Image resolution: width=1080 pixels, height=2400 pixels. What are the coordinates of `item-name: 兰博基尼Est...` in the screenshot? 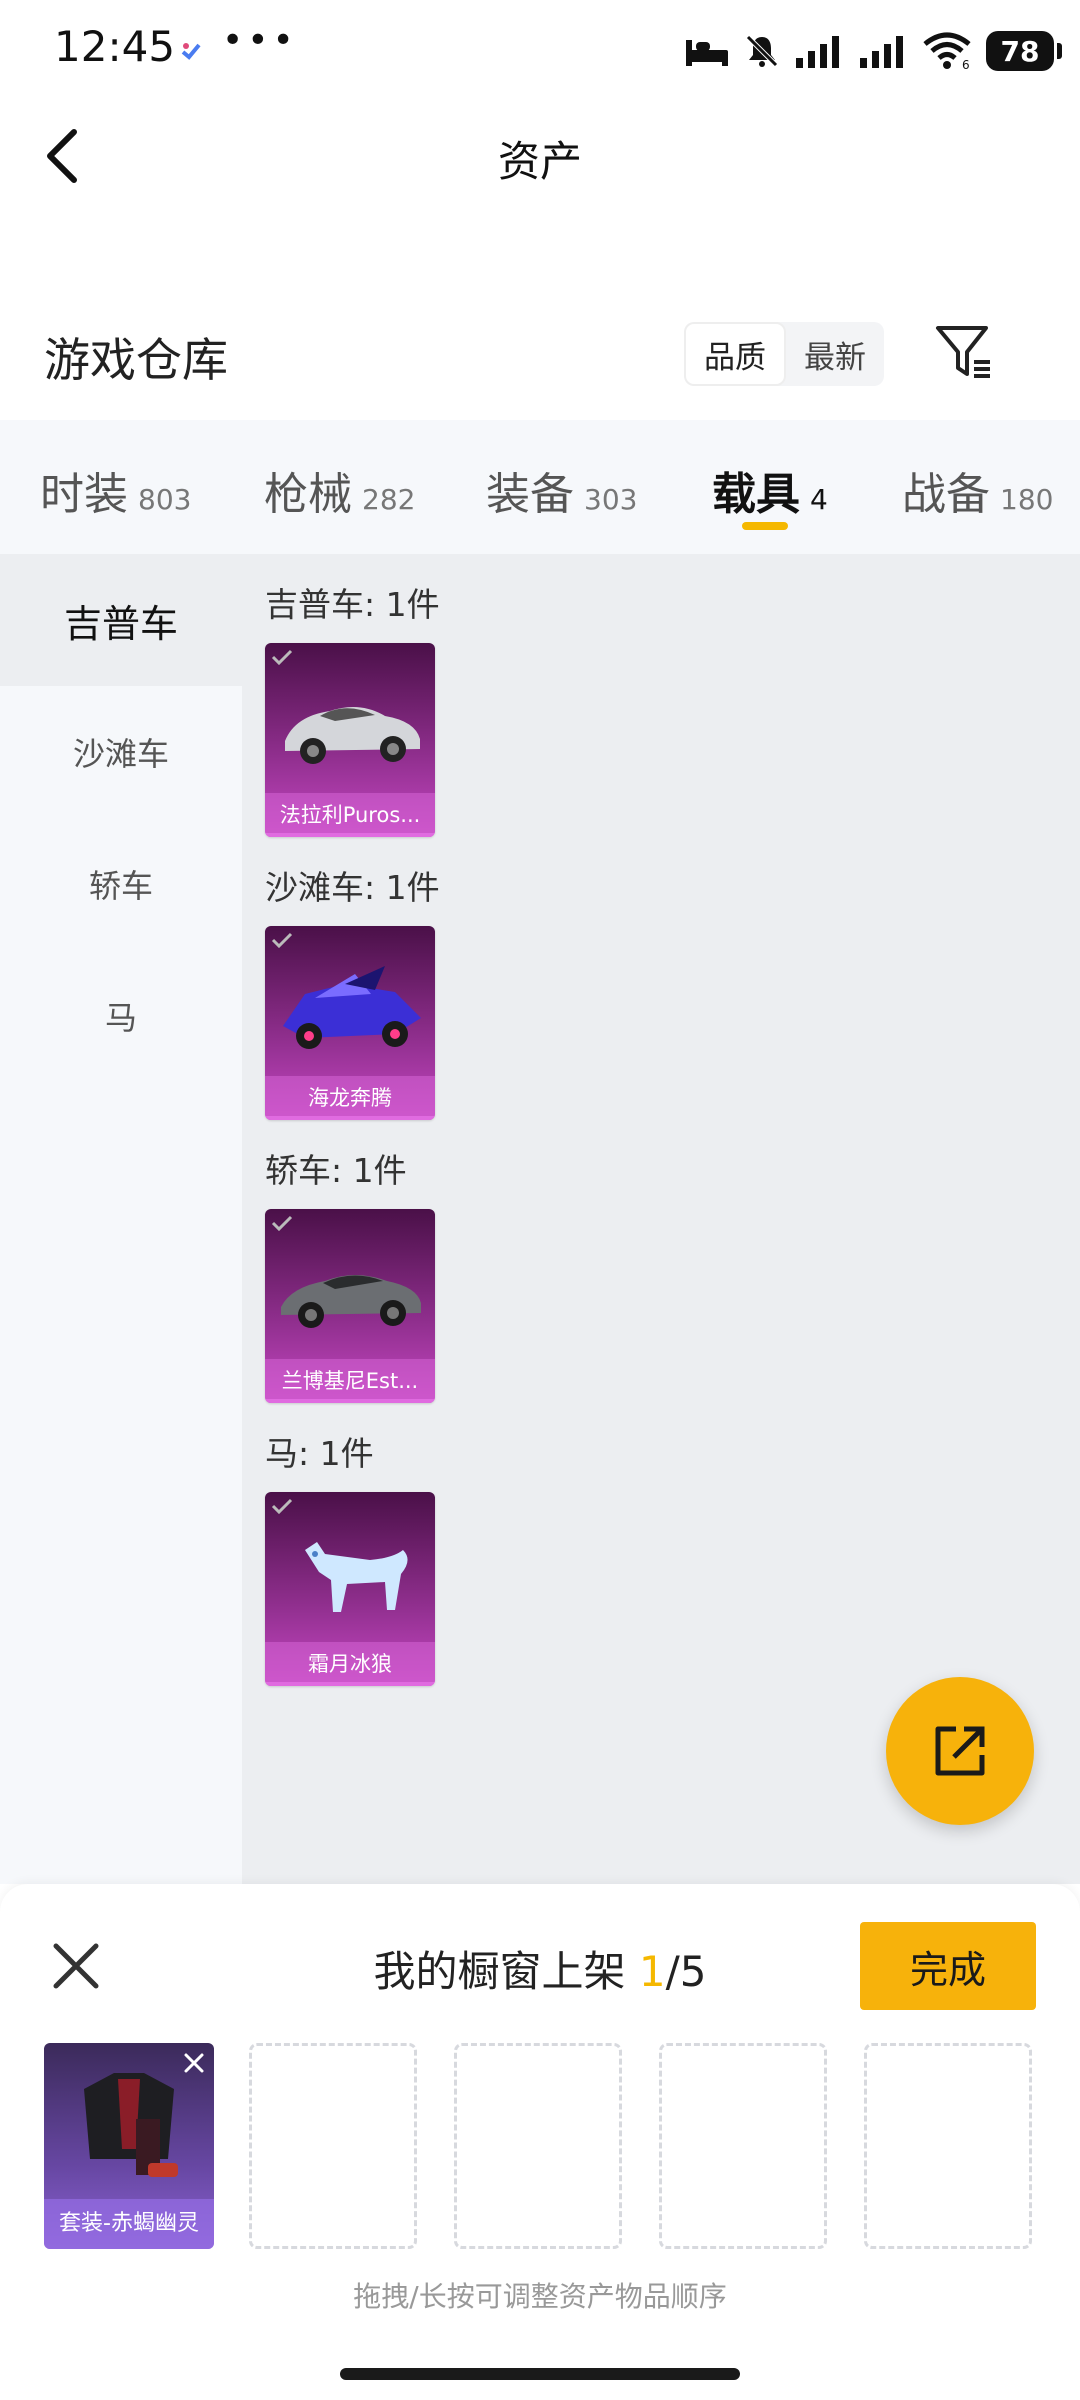 It's located at (350, 1381).